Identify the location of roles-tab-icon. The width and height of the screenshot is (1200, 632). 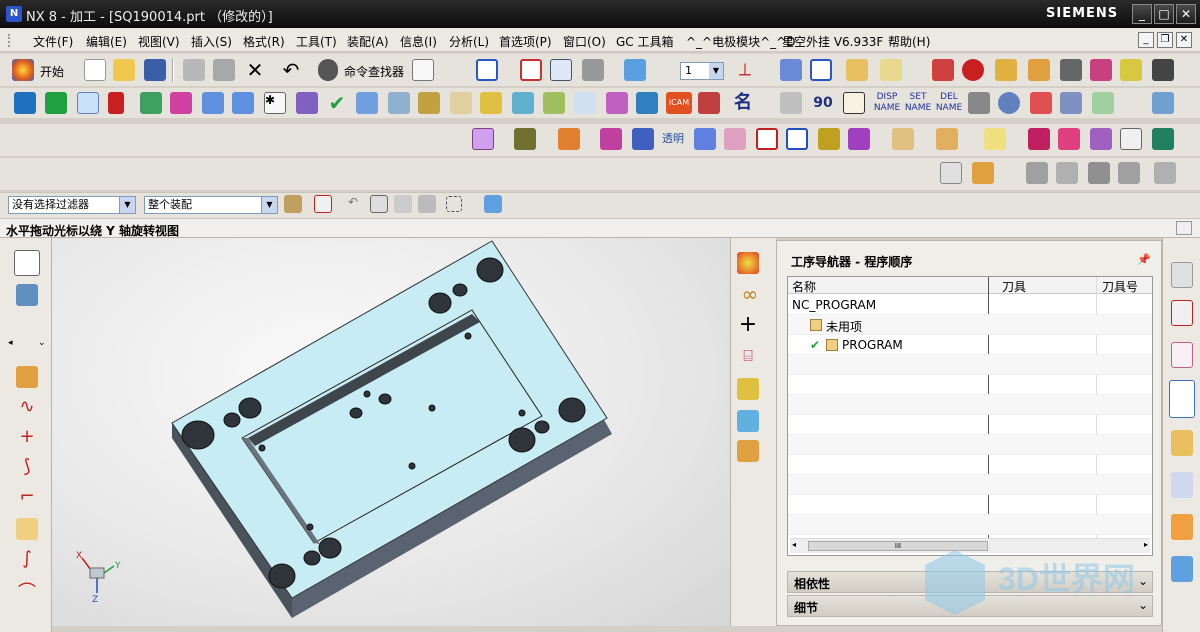
(1182, 527).